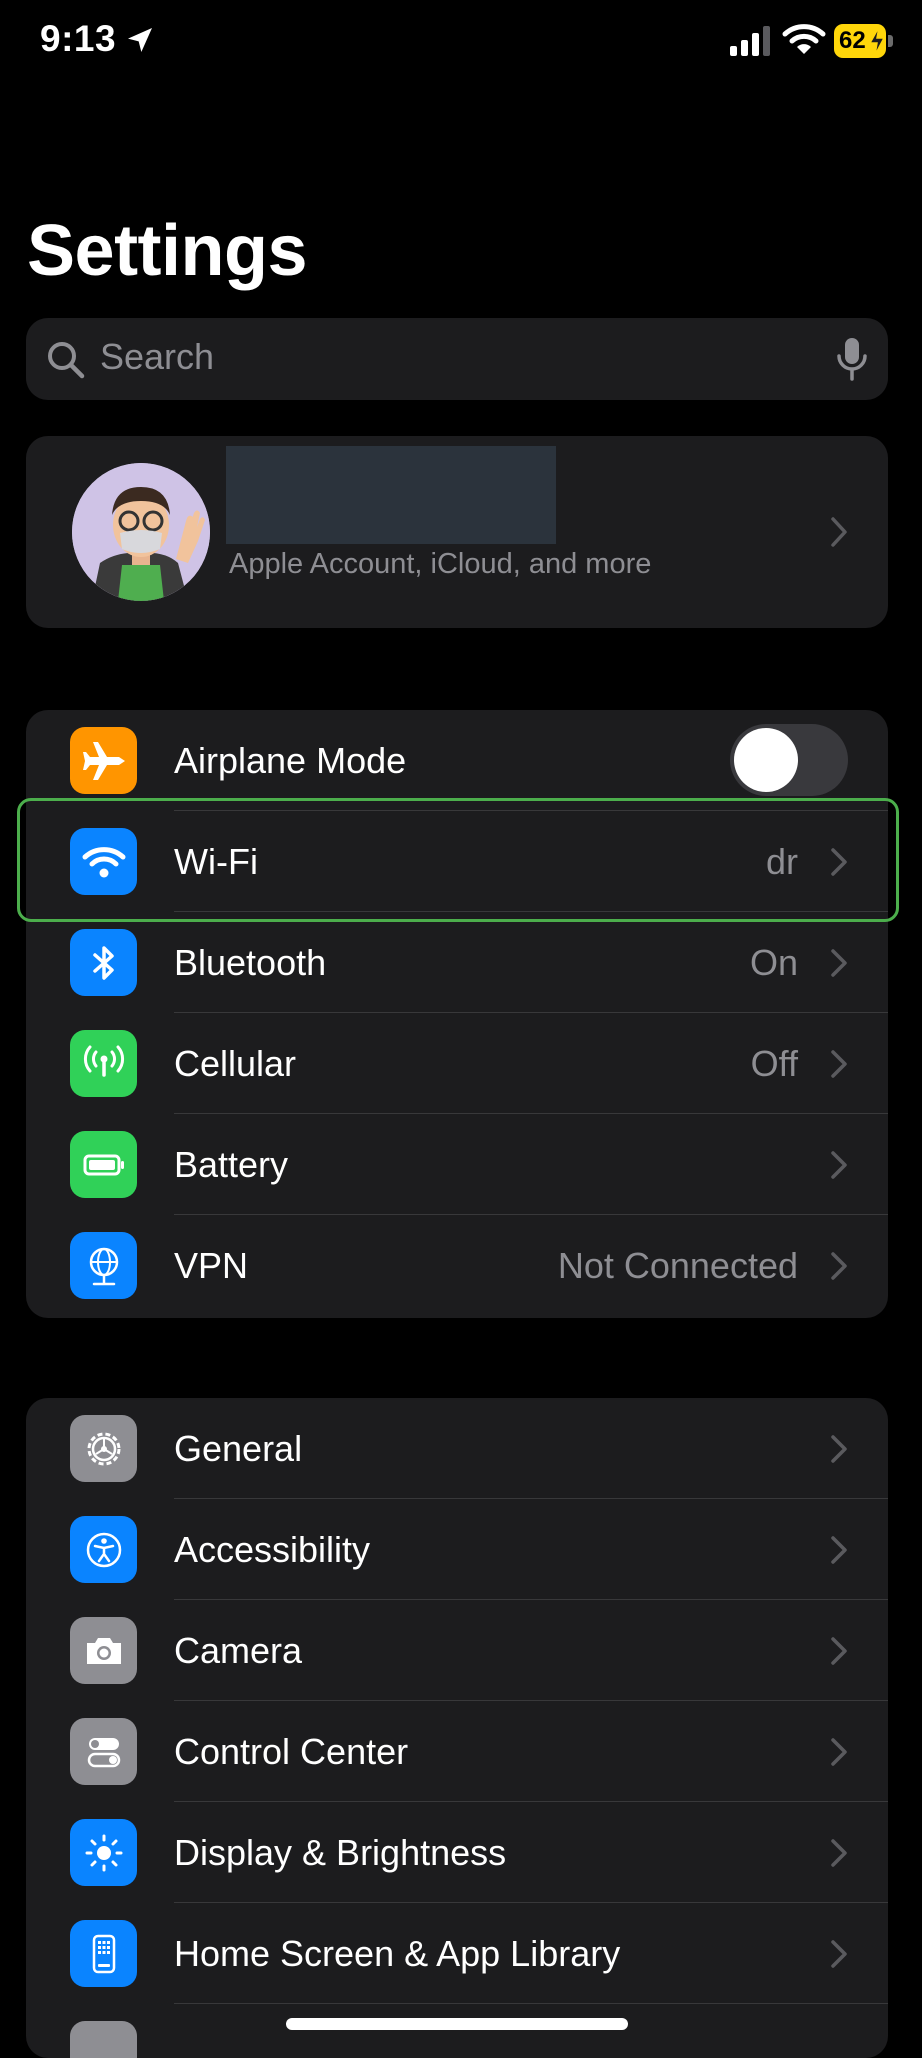 This screenshot has width=922, height=2058. I want to click on airplane-mode-label: Airplane Mode, so click(290, 760).